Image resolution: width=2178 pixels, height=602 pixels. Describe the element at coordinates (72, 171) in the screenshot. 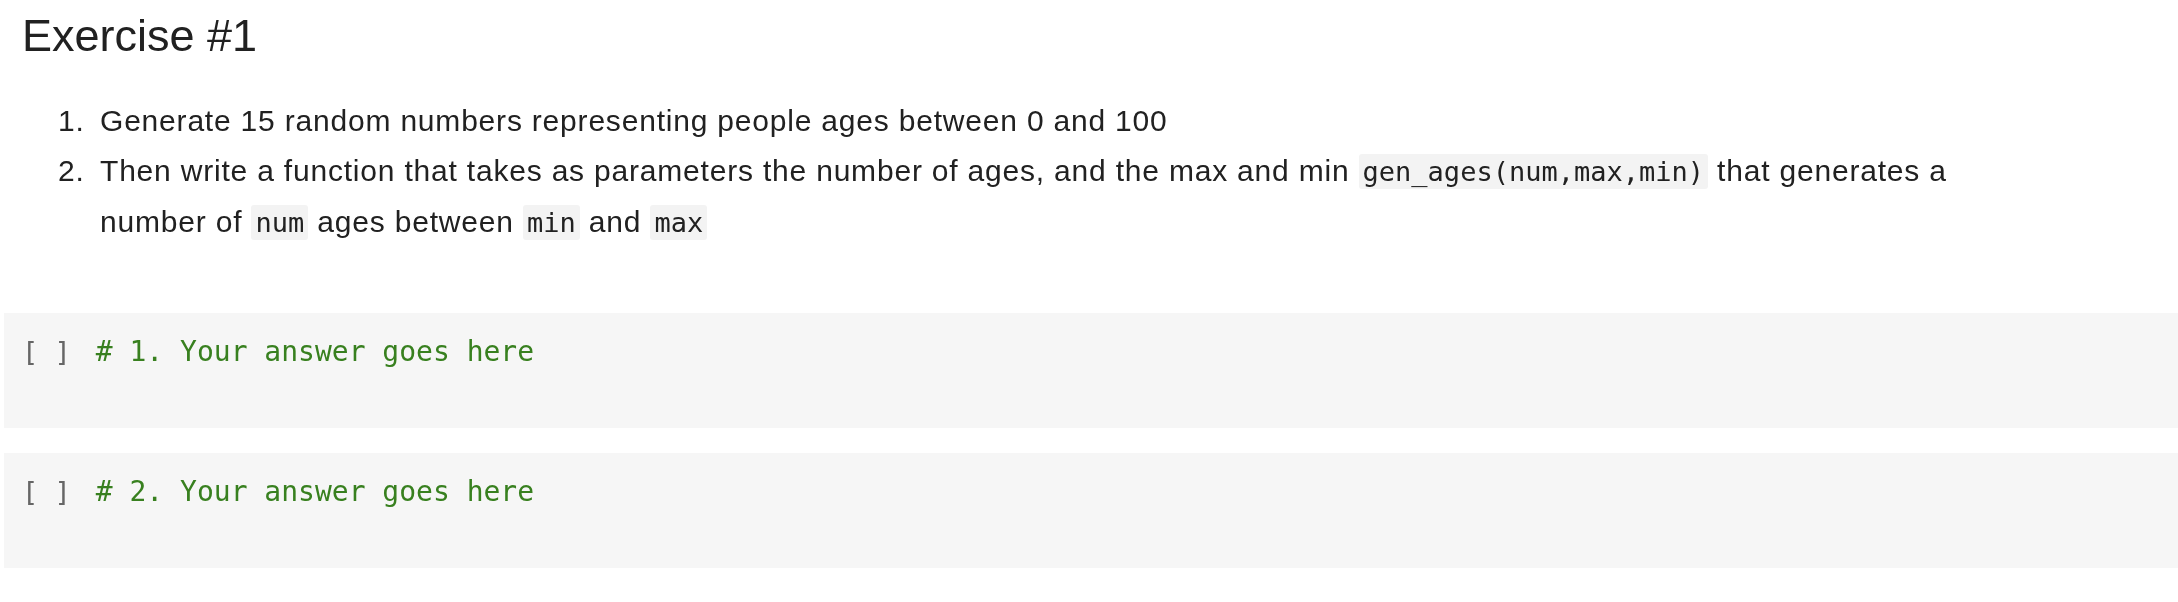

I see `list-number: 2.` at that location.